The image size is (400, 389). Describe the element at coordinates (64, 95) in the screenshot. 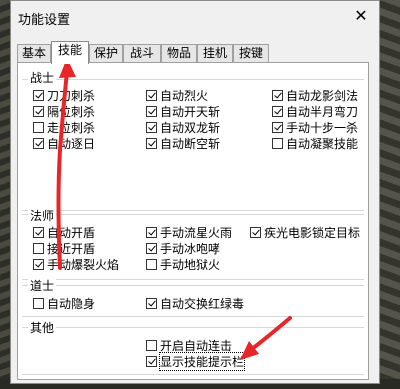

I see `checkbox-warrior-1: 刀刀刺杀` at that location.